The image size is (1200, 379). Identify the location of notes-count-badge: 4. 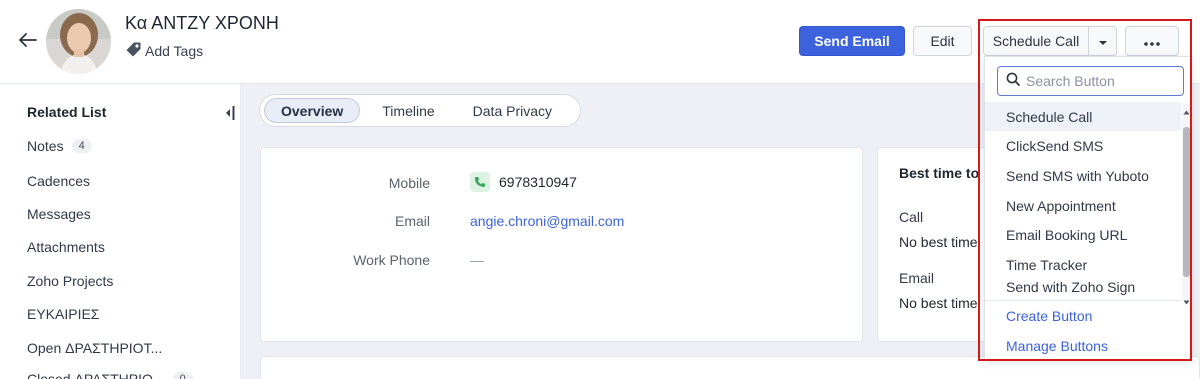
(81, 146).